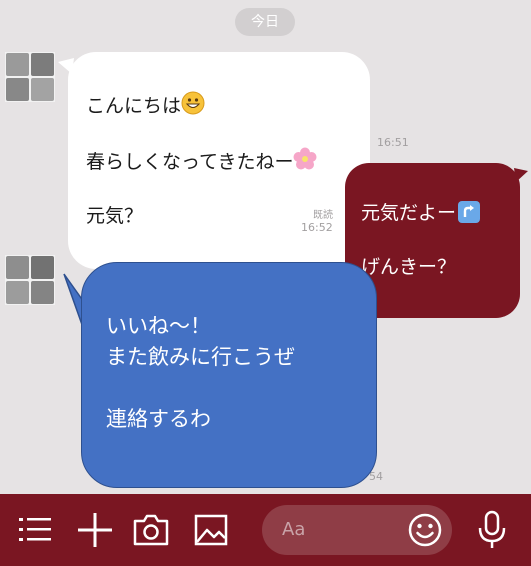 The image size is (531, 566). What do you see at coordinates (134, 106) in the screenshot?
I see `message-line: こんにちは` at bounding box center [134, 106].